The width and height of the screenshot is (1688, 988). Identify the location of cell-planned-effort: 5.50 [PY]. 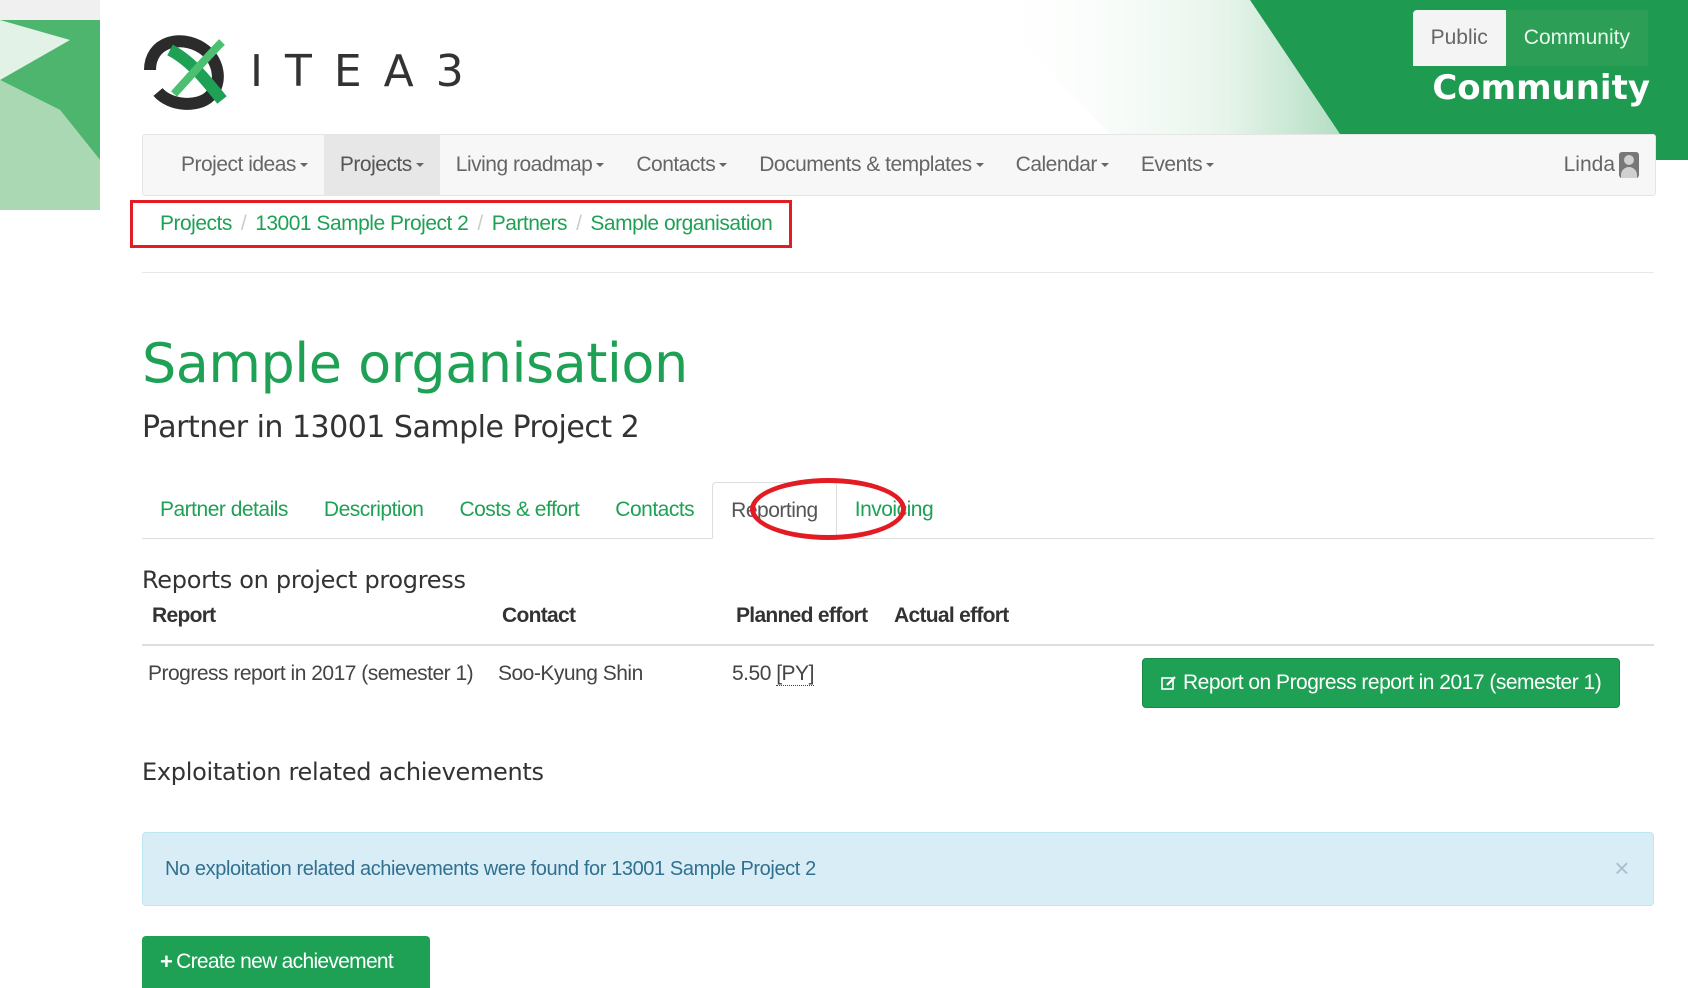
(773, 674).